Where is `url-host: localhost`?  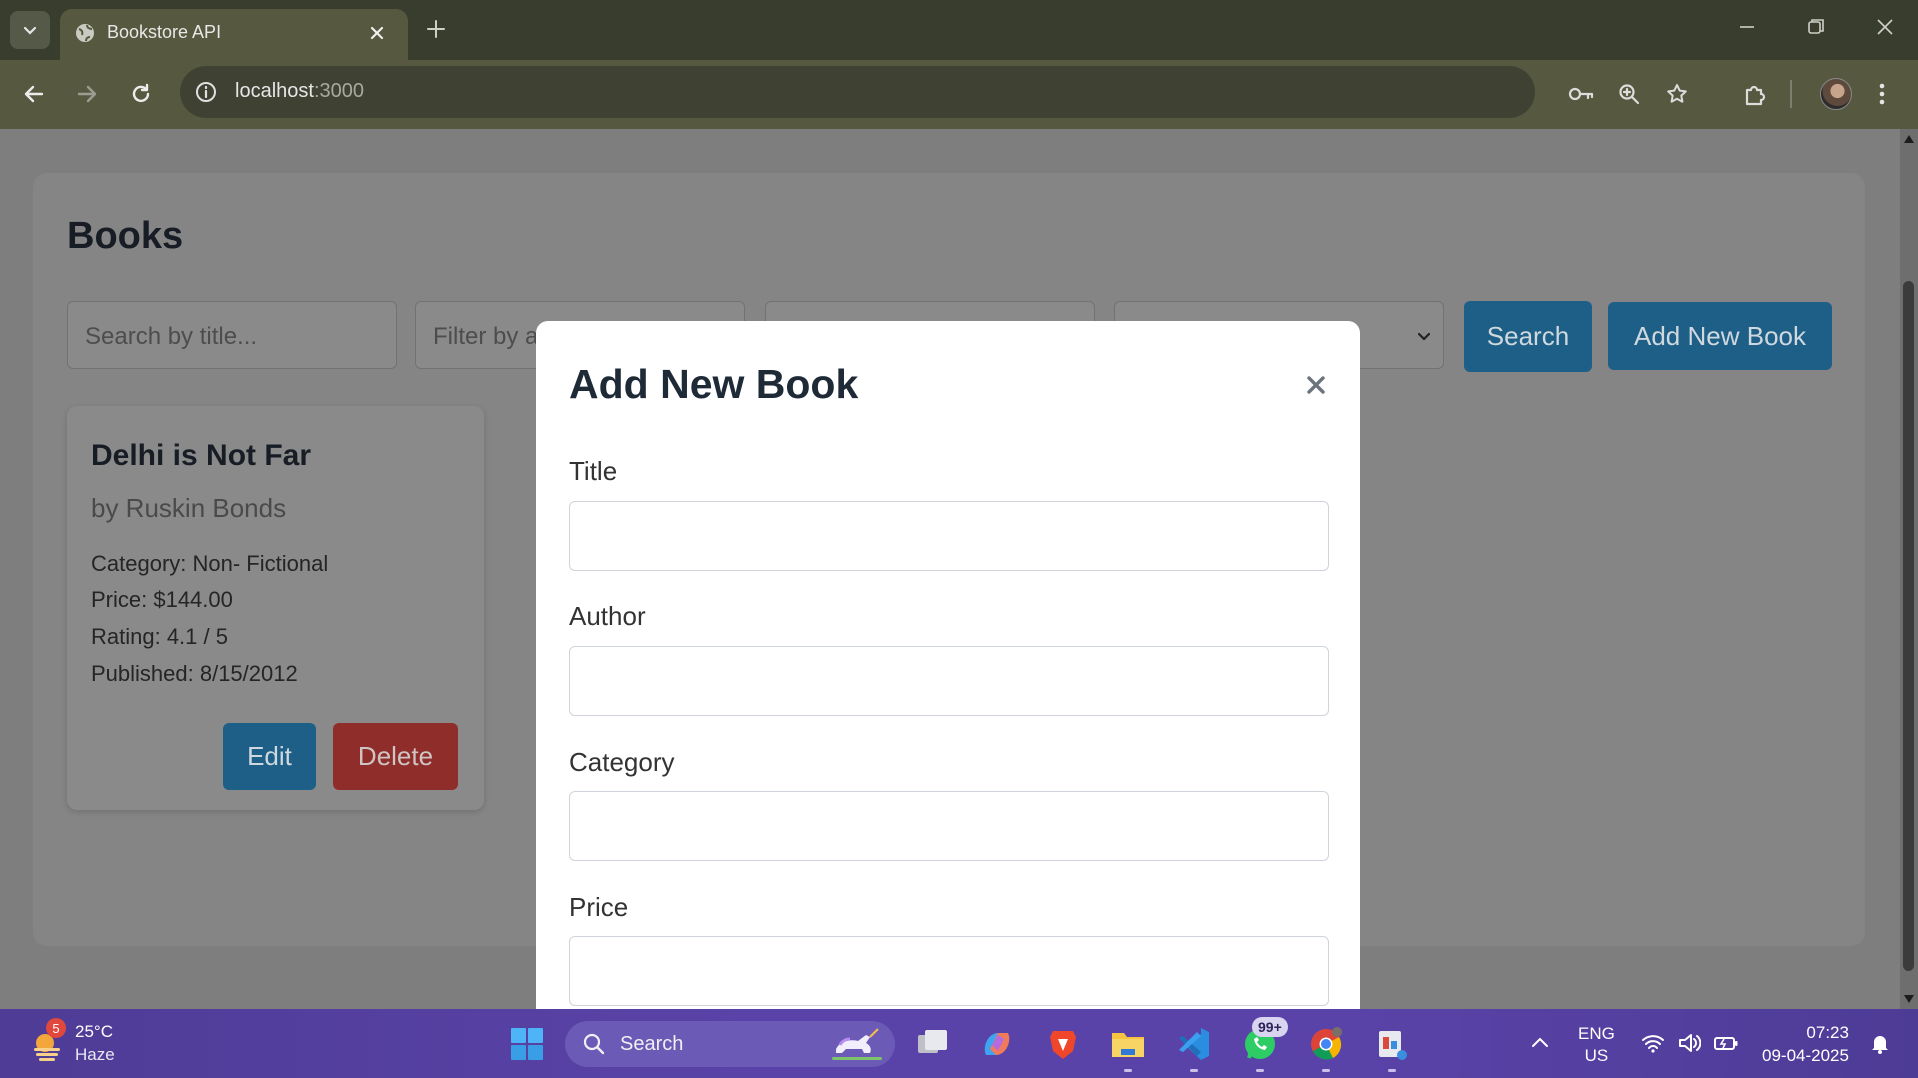 url-host: localhost is located at coordinates (274, 91).